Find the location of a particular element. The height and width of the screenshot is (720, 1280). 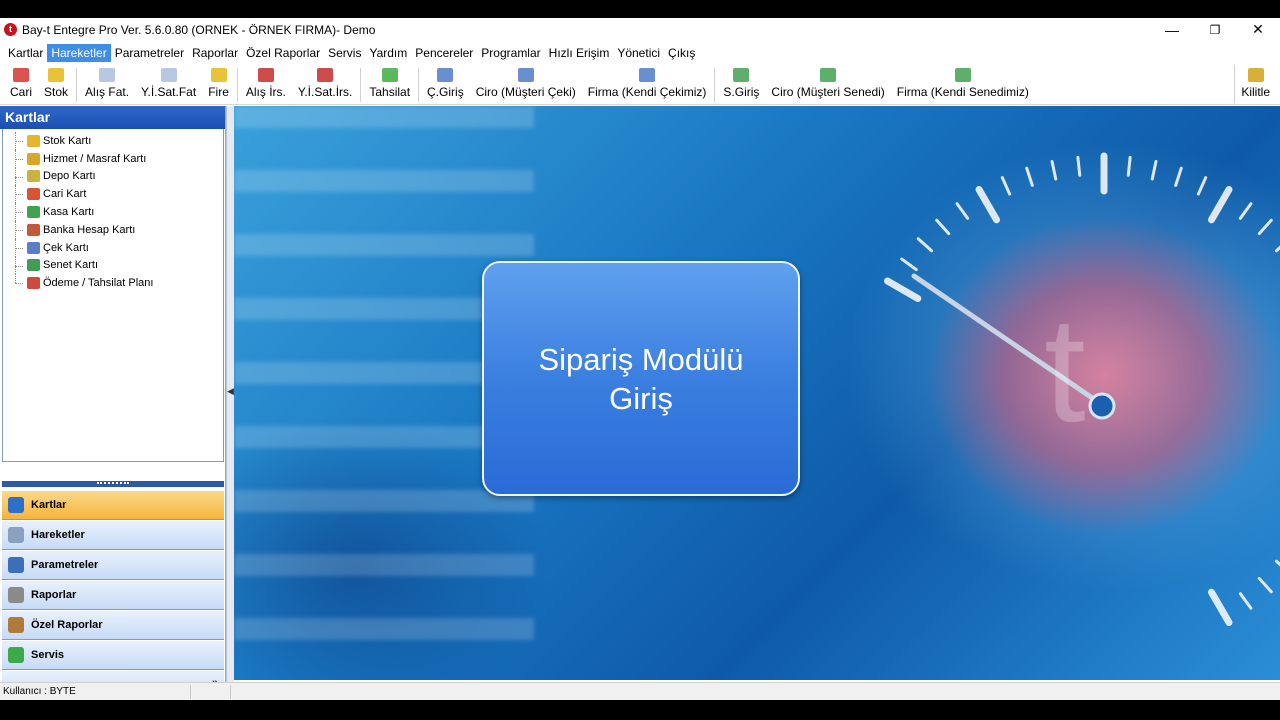

sidebar-title: Kartlar is located at coordinates (112, 117).